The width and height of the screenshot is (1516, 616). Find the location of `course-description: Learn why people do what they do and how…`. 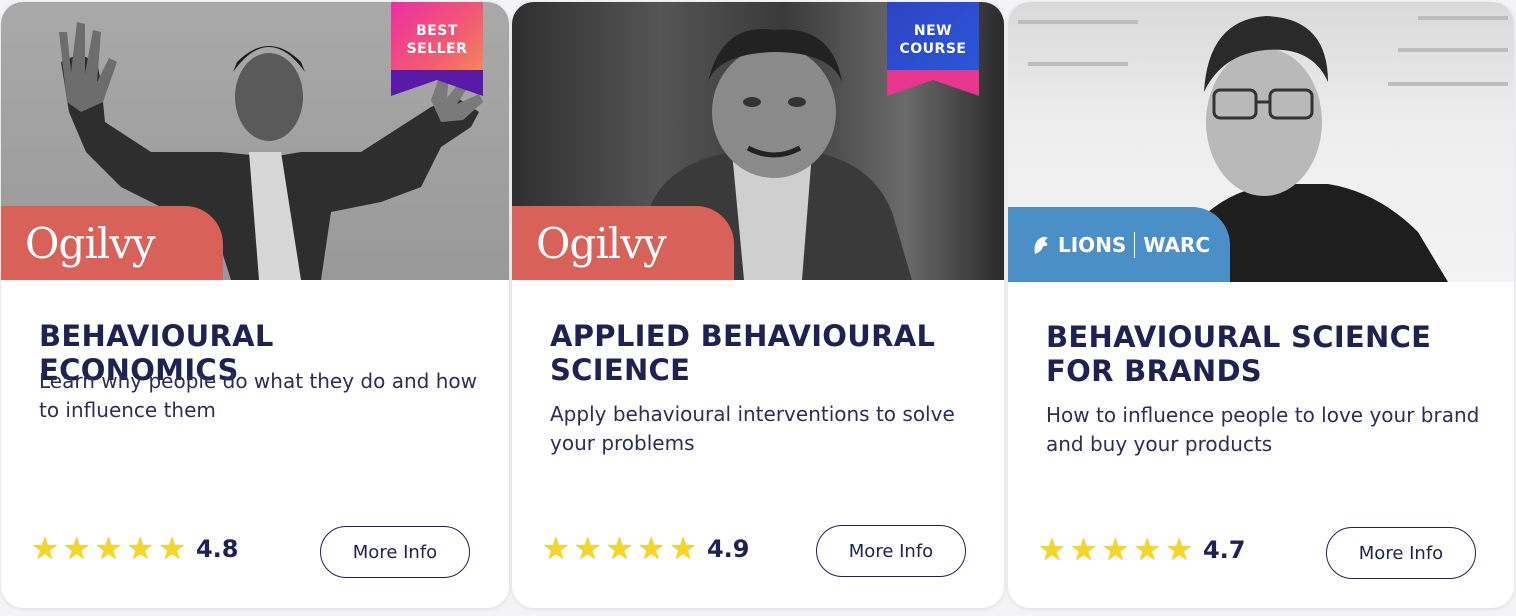

course-description: Learn why people do what they do and how… is located at coordinates (258, 395).